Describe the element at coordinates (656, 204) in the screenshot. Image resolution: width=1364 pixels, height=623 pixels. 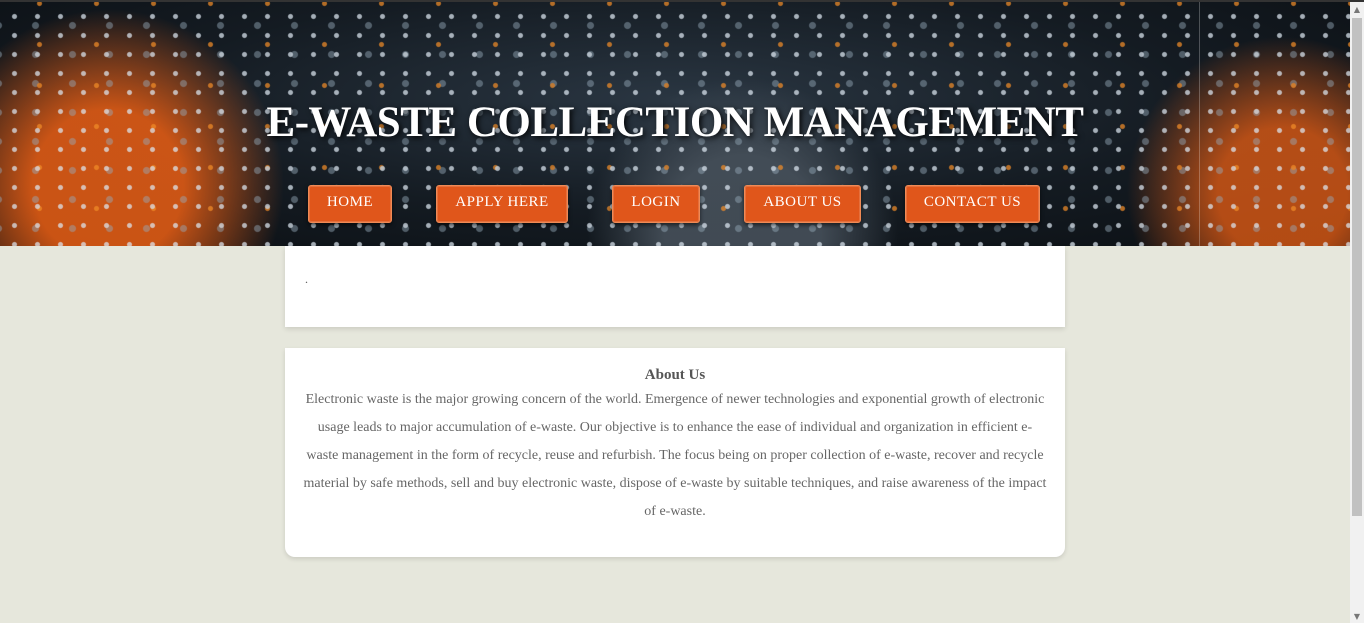
I see `nav-login-button: LOGIN` at that location.